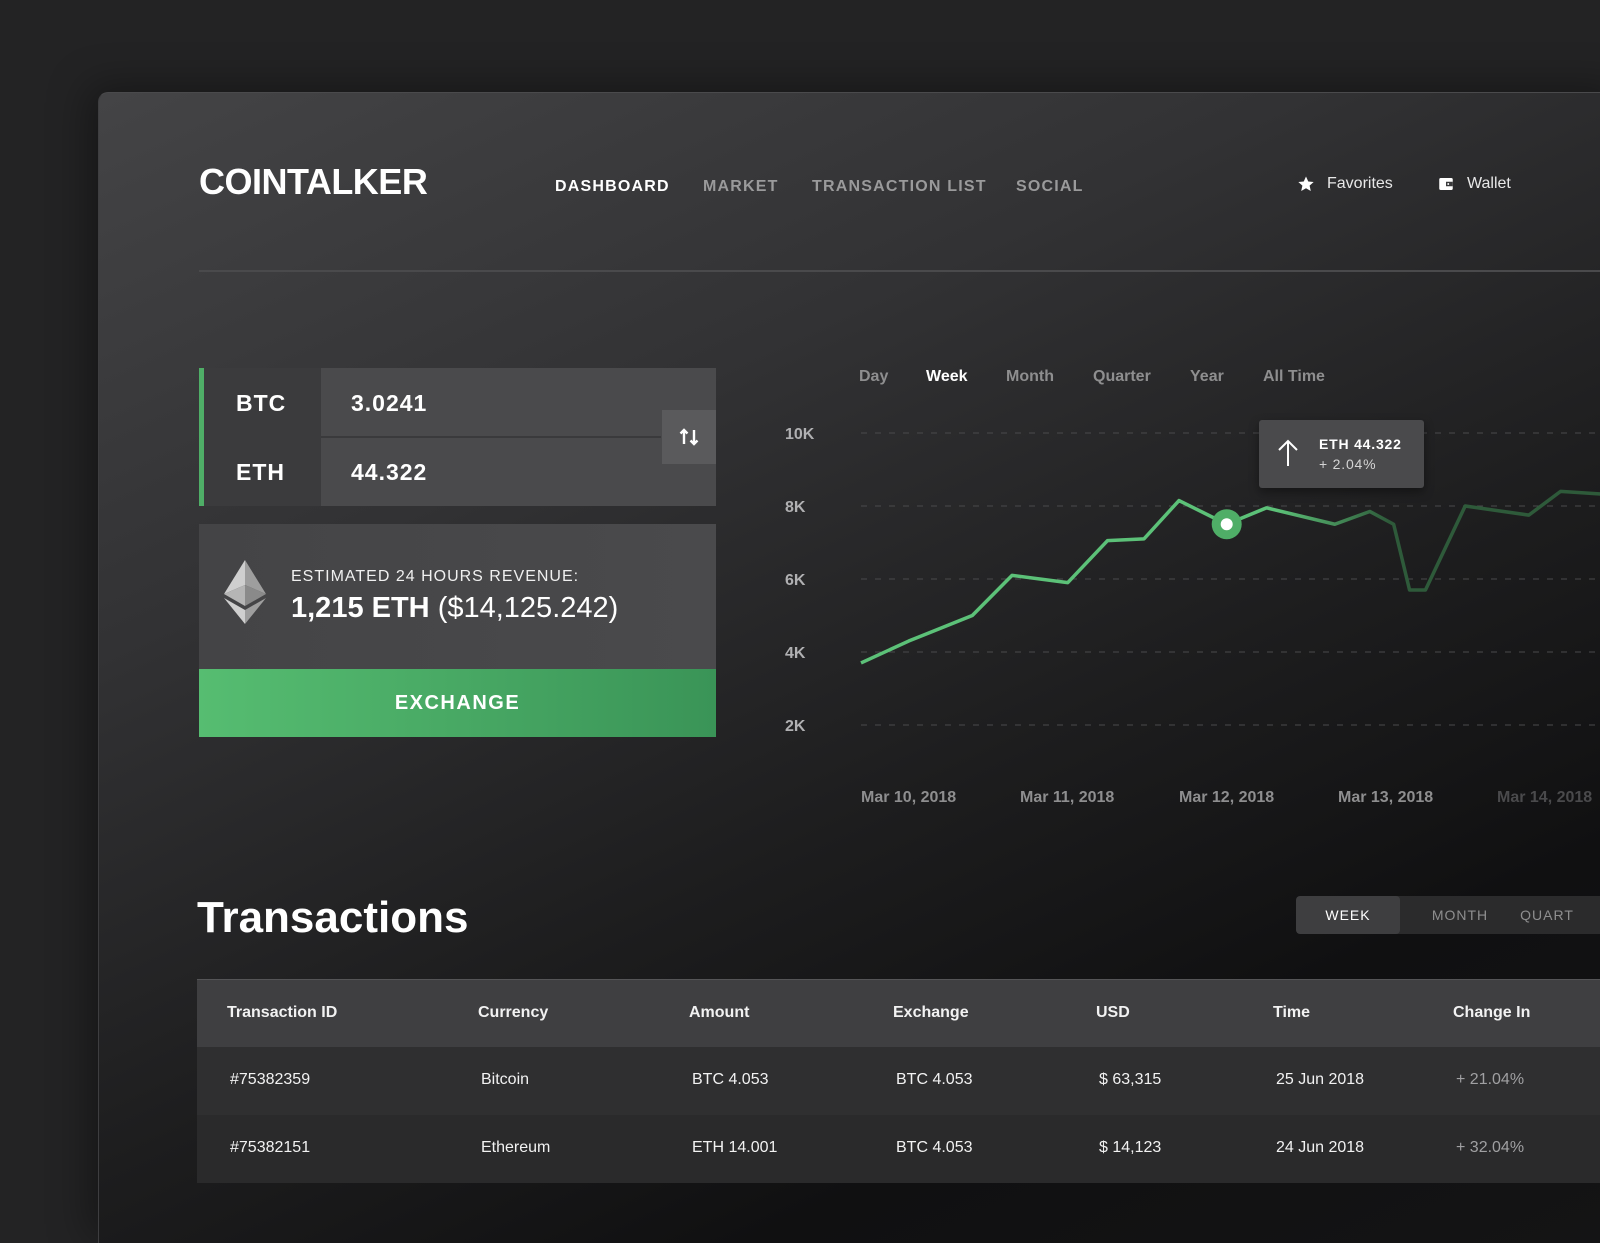 This screenshot has height=1243, width=1600. What do you see at coordinates (1348, 915) in the screenshot?
I see `period-week: WEEK` at bounding box center [1348, 915].